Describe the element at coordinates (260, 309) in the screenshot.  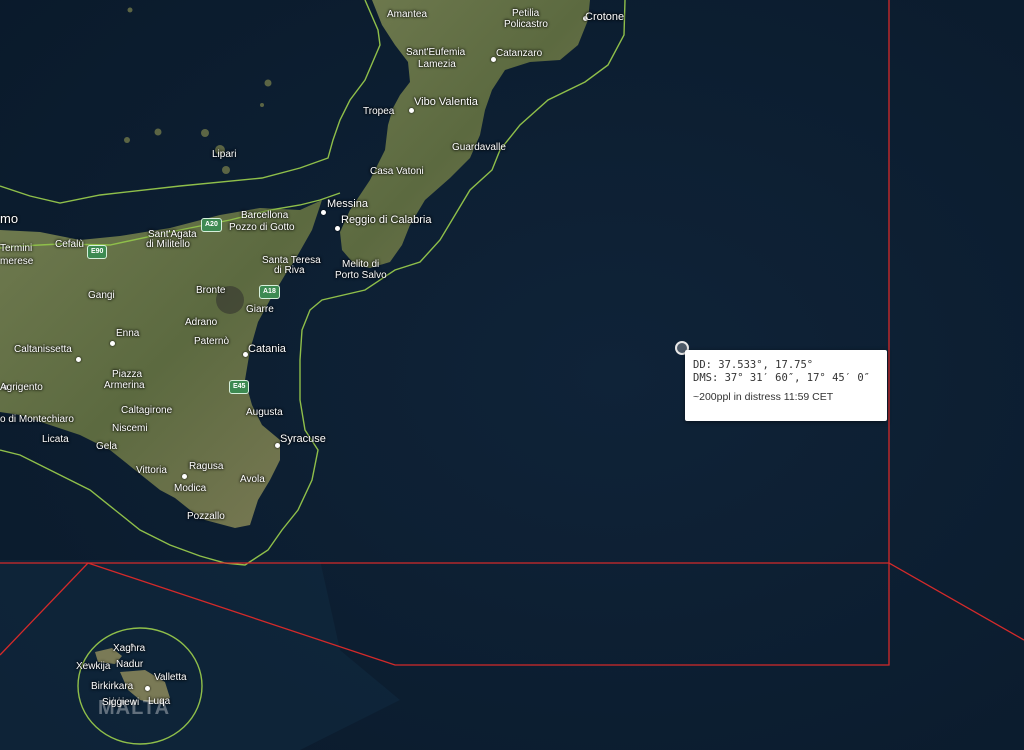
I see `place-label: Giarre` at that location.